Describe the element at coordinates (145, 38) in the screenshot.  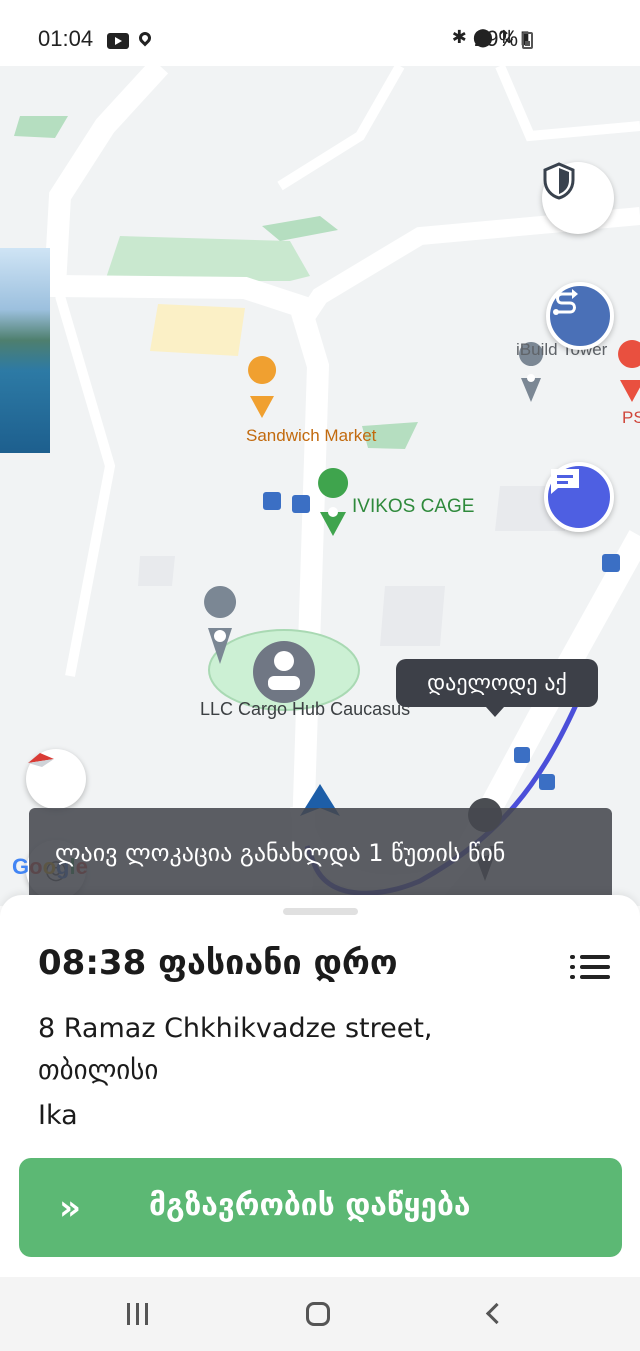
I see `location-icon` at that location.